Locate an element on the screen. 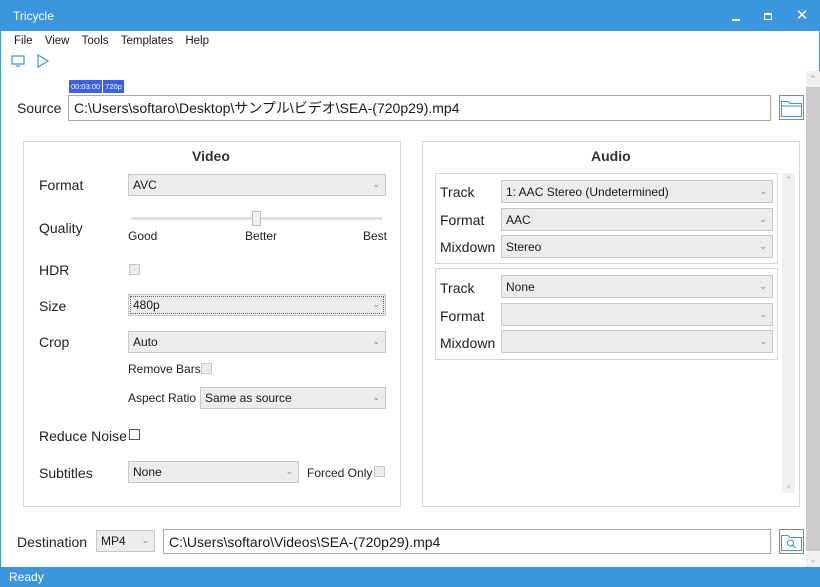 The width and height of the screenshot is (820, 587). remove-bars-checkbox is located at coordinates (206, 368).